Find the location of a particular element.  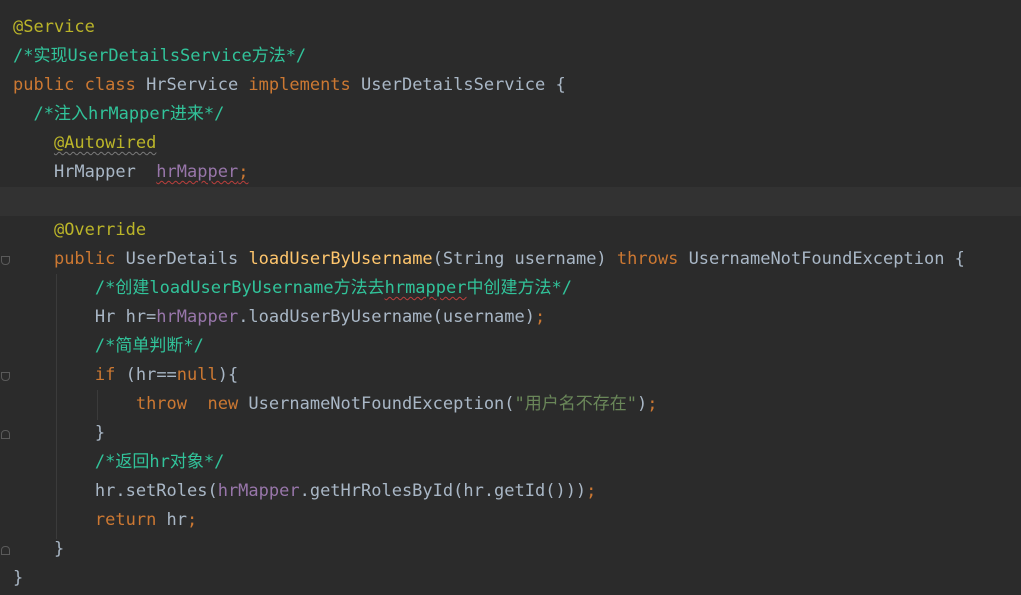

code-token: public is located at coordinates (89, 259).